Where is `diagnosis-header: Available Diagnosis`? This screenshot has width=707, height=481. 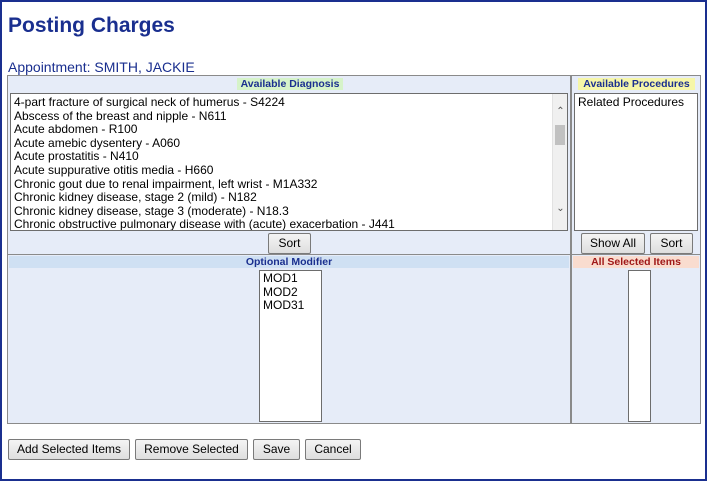 diagnosis-header: Available Diagnosis is located at coordinates (290, 84).